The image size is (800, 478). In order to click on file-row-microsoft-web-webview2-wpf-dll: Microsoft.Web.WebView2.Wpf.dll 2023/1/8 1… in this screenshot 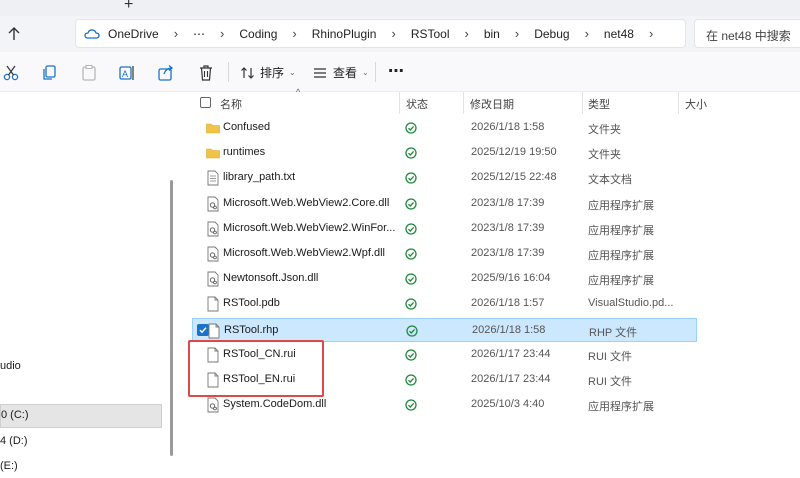, I will do `click(444, 254)`.